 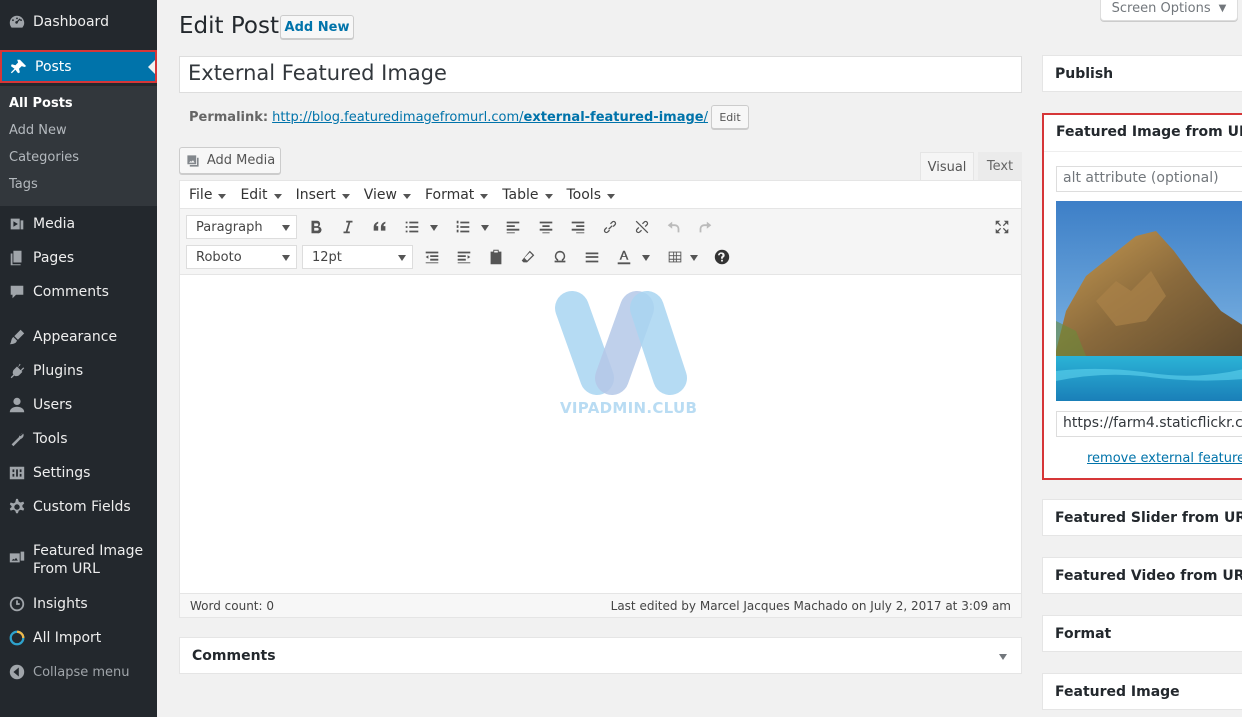 What do you see at coordinates (646, 258) in the screenshot?
I see `text-color-caret` at bounding box center [646, 258].